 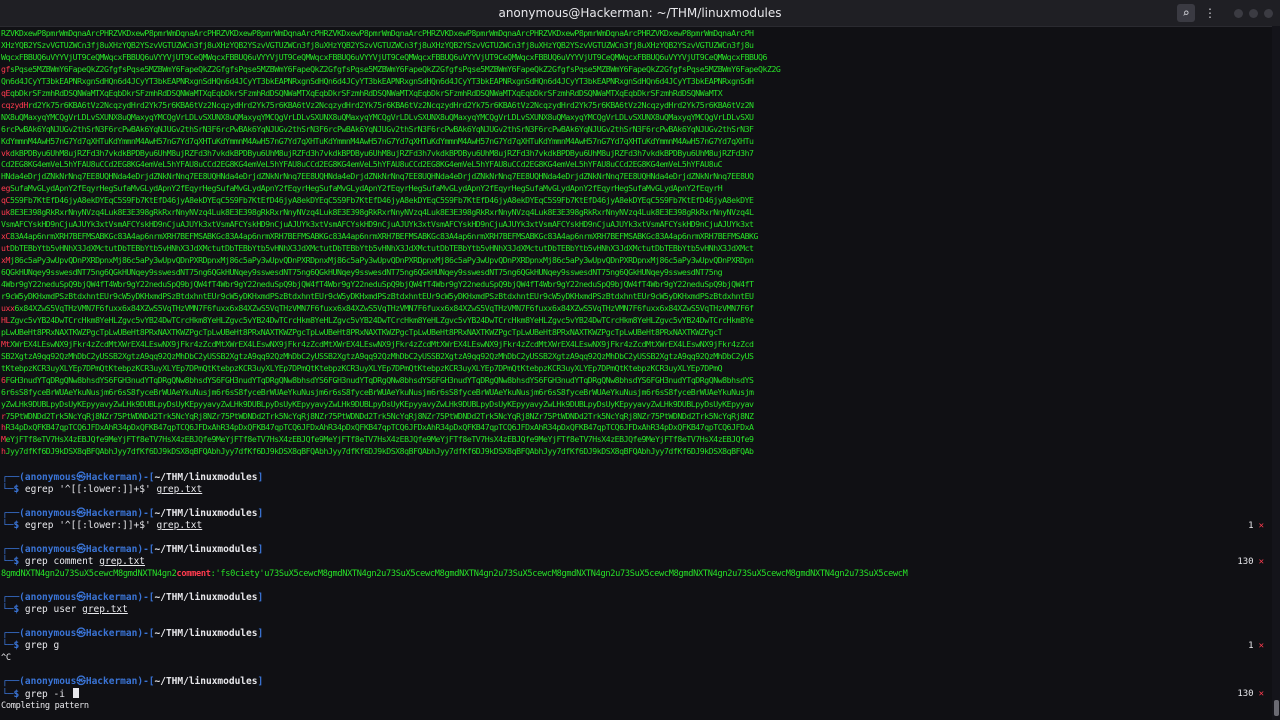 What do you see at coordinates (40, 694) in the screenshot?
I see `command-line: └─$ grep -i` at bounding box center [40, 694].